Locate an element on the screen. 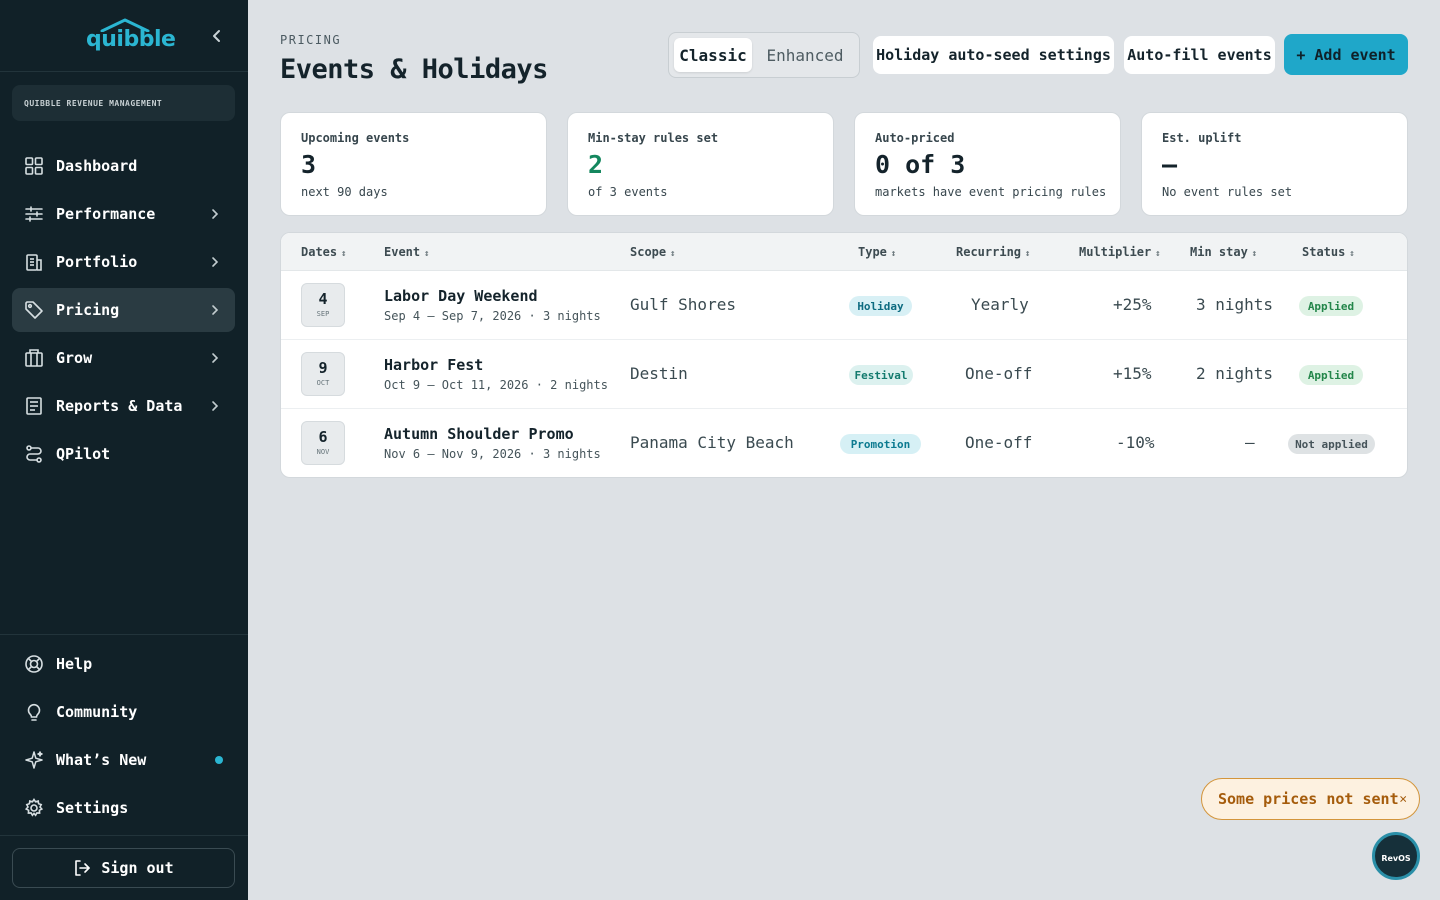 The image size is (1440, 900). date-badge: 4 SEP is located at coordinates (323, 305).